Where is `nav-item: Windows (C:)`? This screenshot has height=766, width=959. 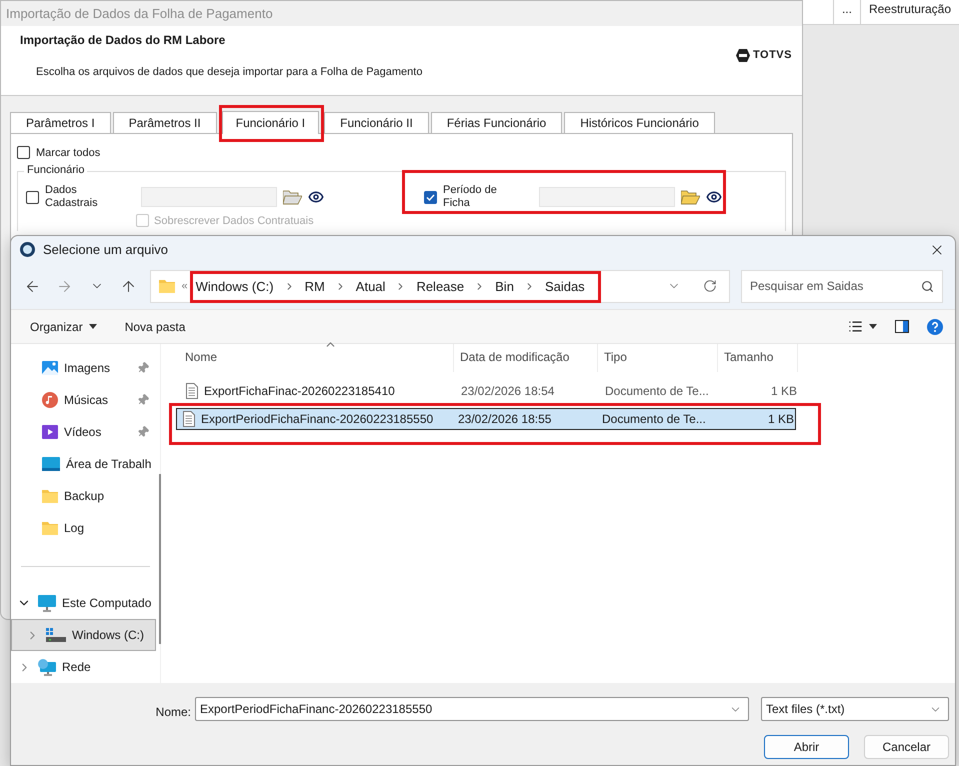 nav-item: Windows (C:) is located at coordinates (83, 635).